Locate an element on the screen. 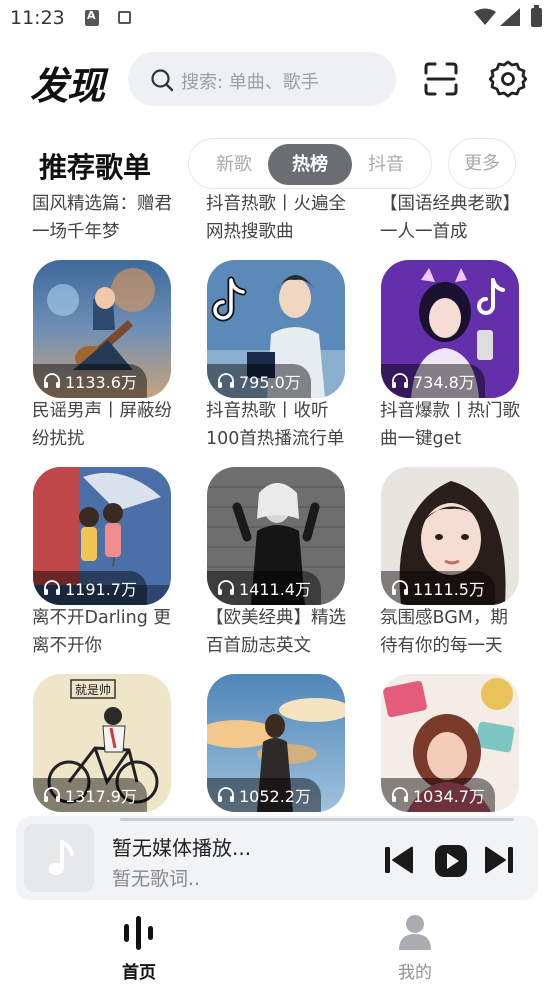 The image size is (554, 985). play-count: 1111.5万 is located at coordinates (449, 589).